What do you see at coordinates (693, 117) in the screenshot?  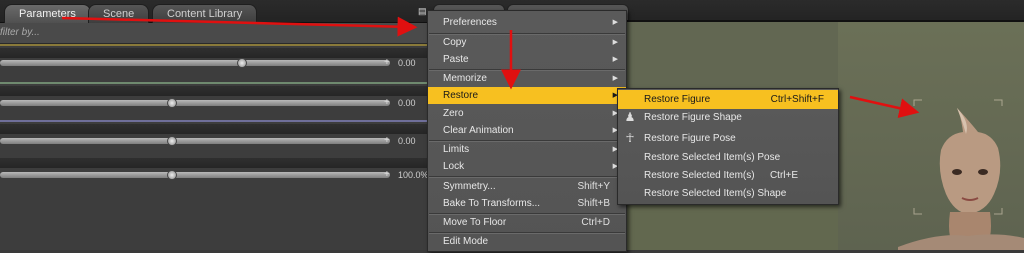 I see `submenu-item-label: Restore Figure Shape` at bounding box center [693, 117].